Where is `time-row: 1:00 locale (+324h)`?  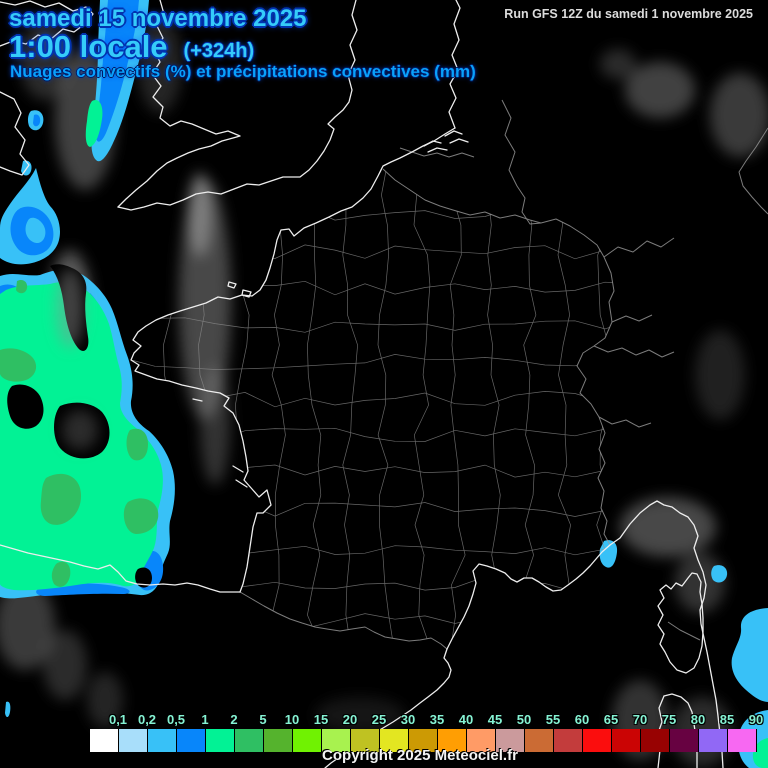 time-row: 1:00 locale (+324h) is located at coordinates (131, 47).